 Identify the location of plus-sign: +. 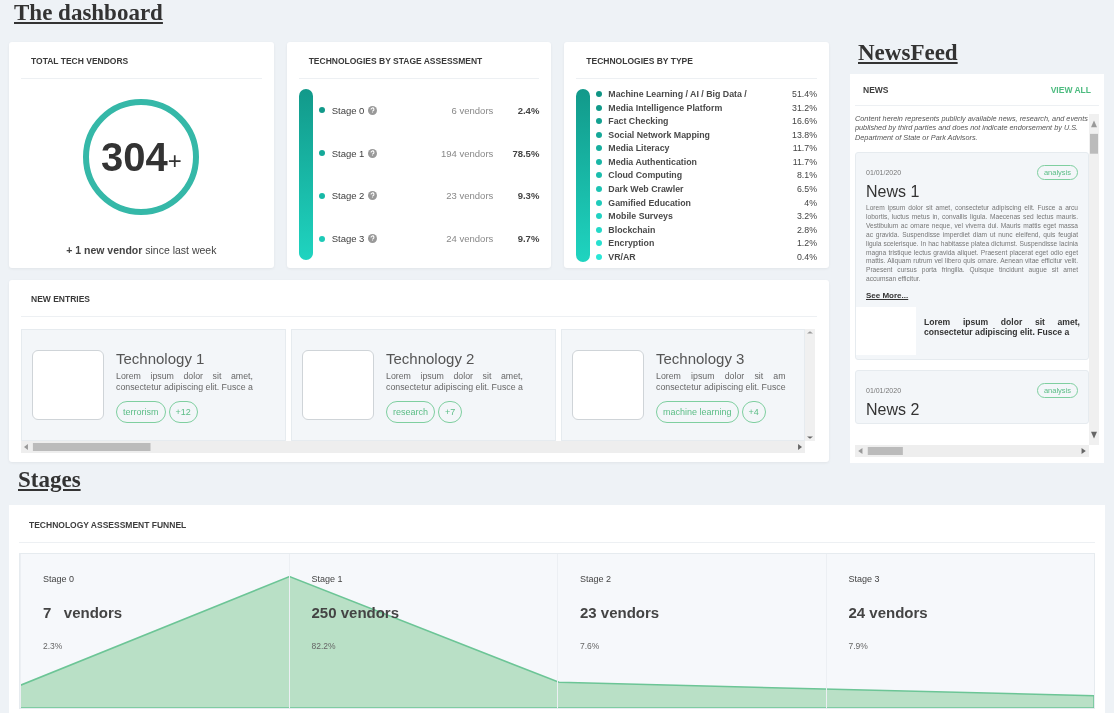
(174, 161).